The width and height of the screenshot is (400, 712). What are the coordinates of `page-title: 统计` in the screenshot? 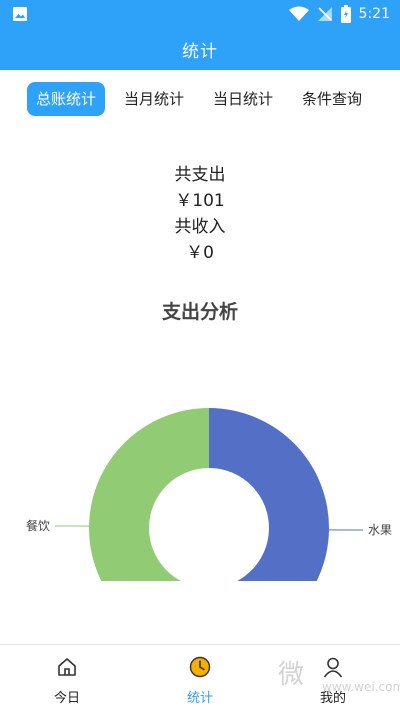 It's located at (200, 49).